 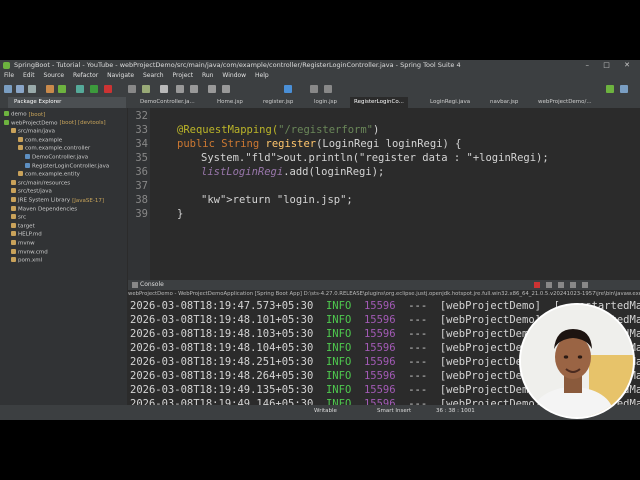 What do you see at coordinates (379, 390) in the screenshot?
I see `log-pid: 15596` at bounding box center [379, 390].